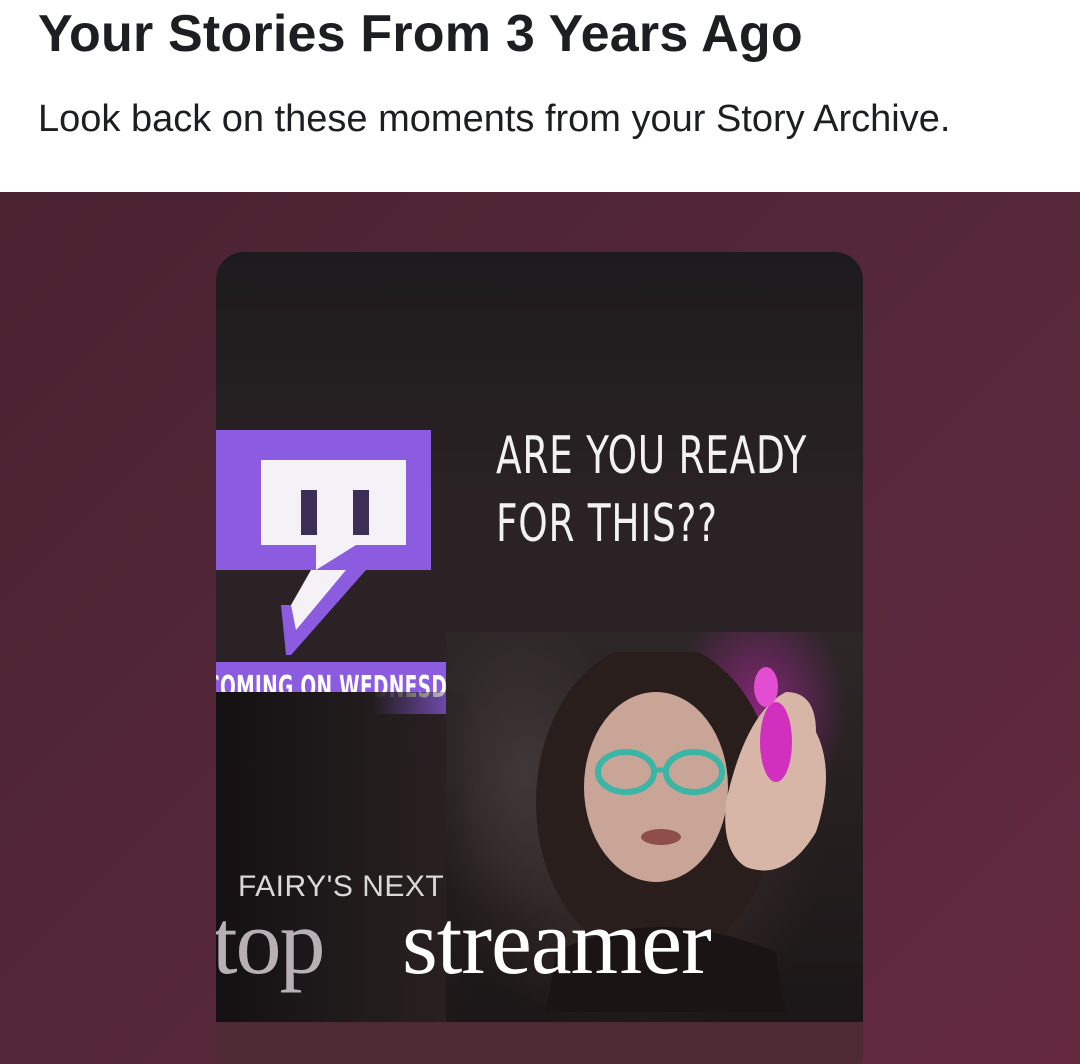 The height and width of the screenshot is (1064, 1080). What do you see at coordinates (539, 1043) in the screenshot?
I see `story-bottom-strip` at bounding box center [539, 1043].